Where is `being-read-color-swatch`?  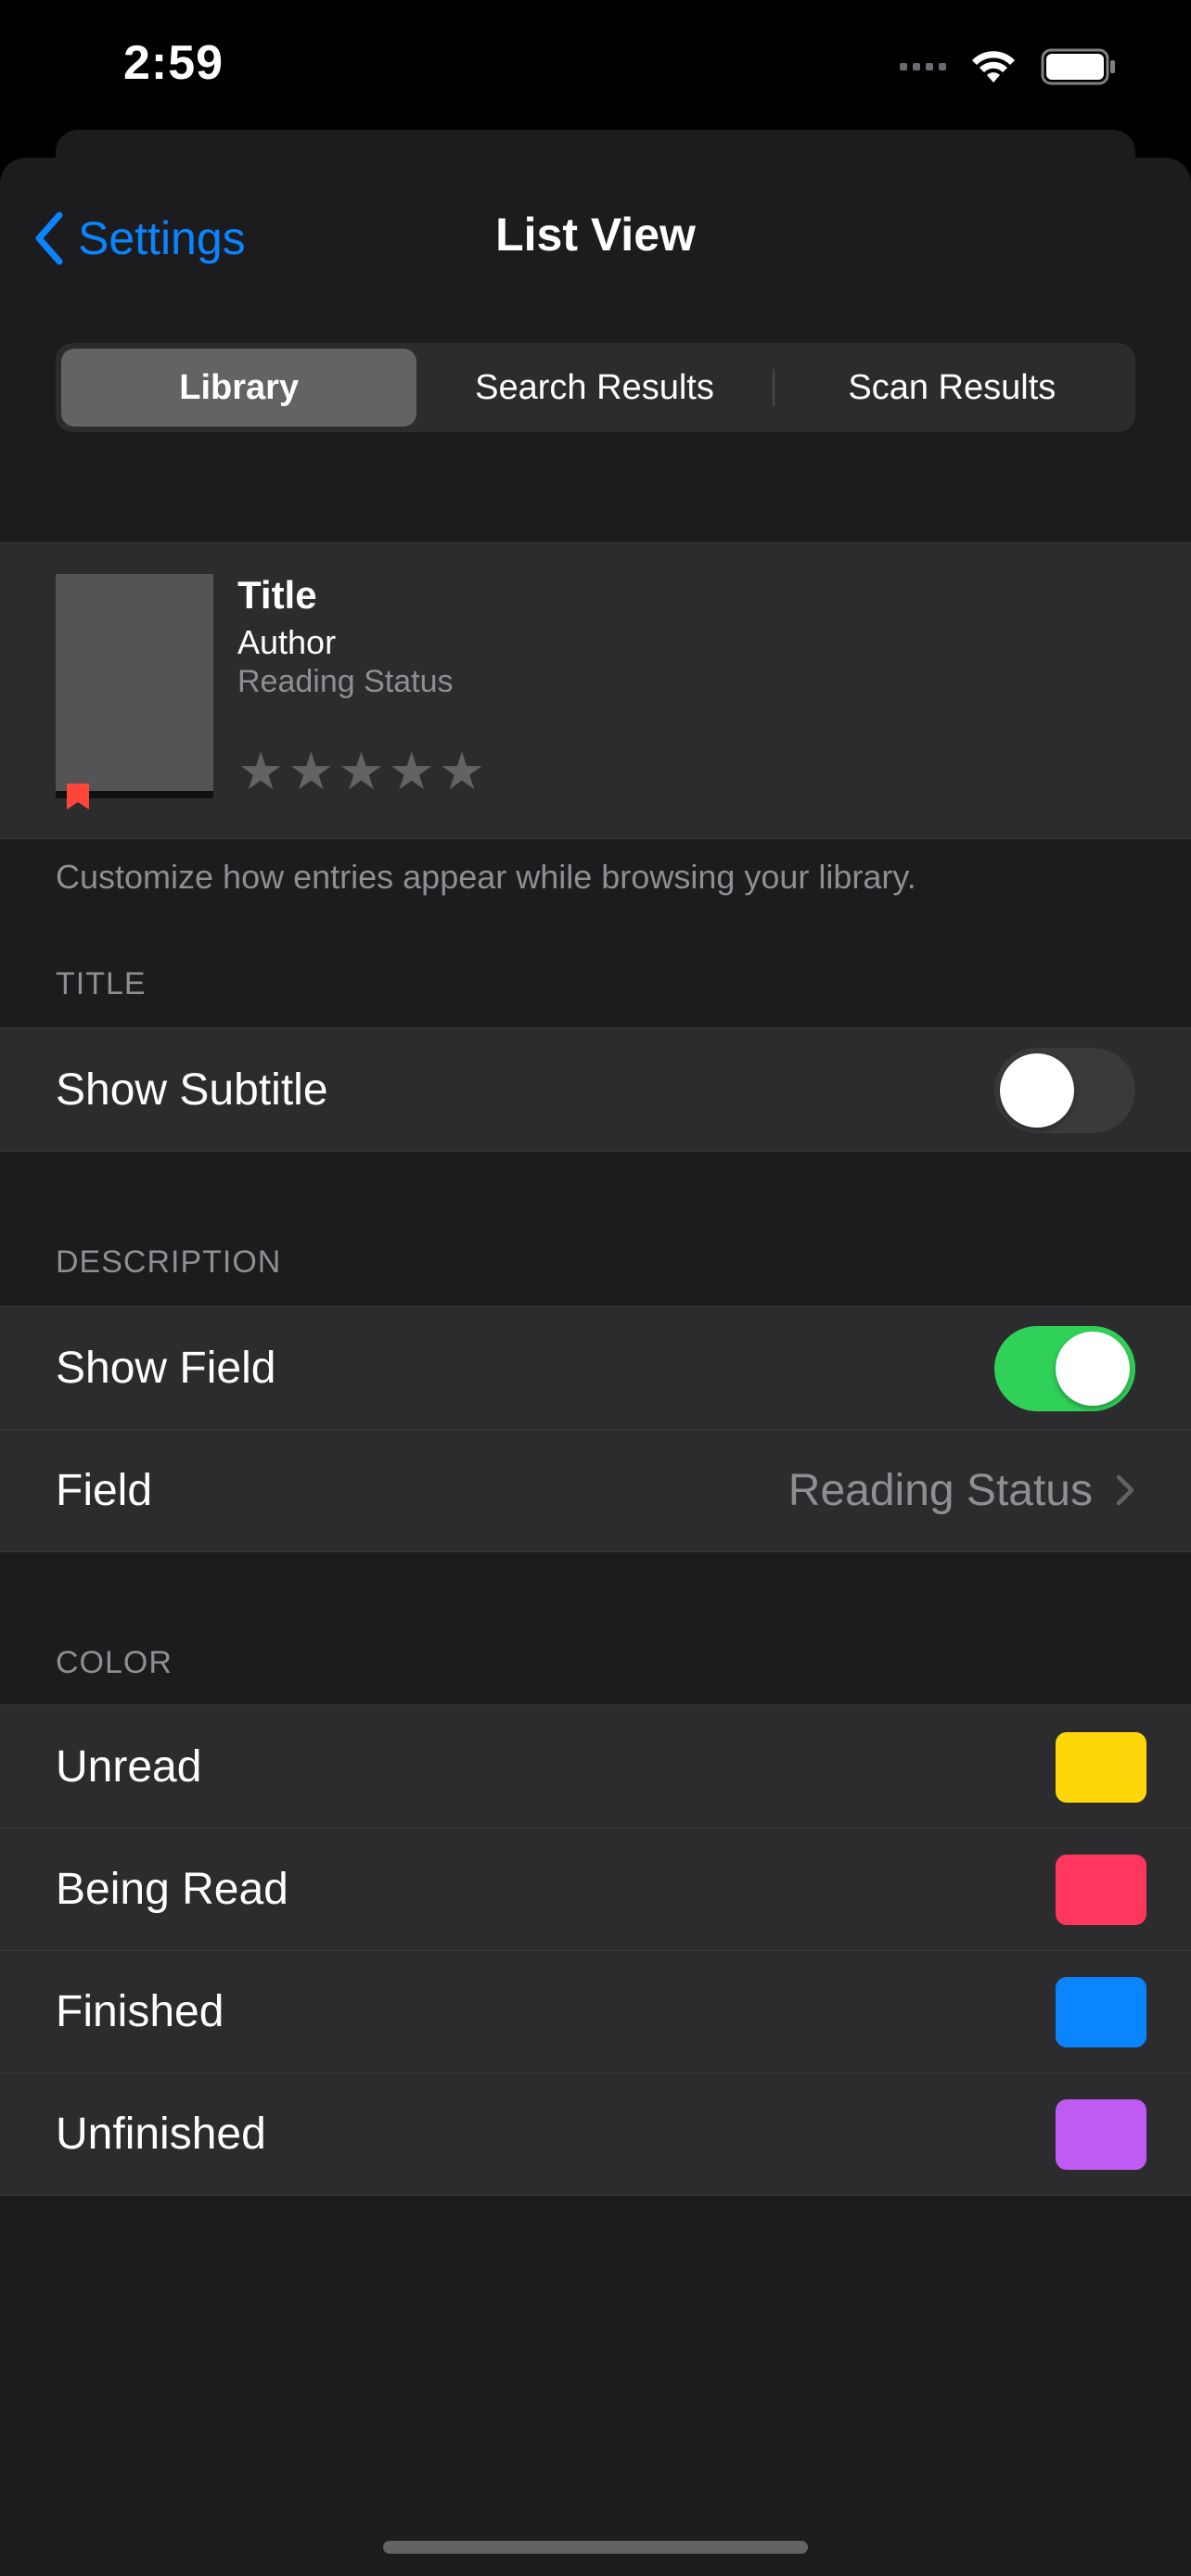 being-read-color-swatch is located at coordinates (1101, 1890).